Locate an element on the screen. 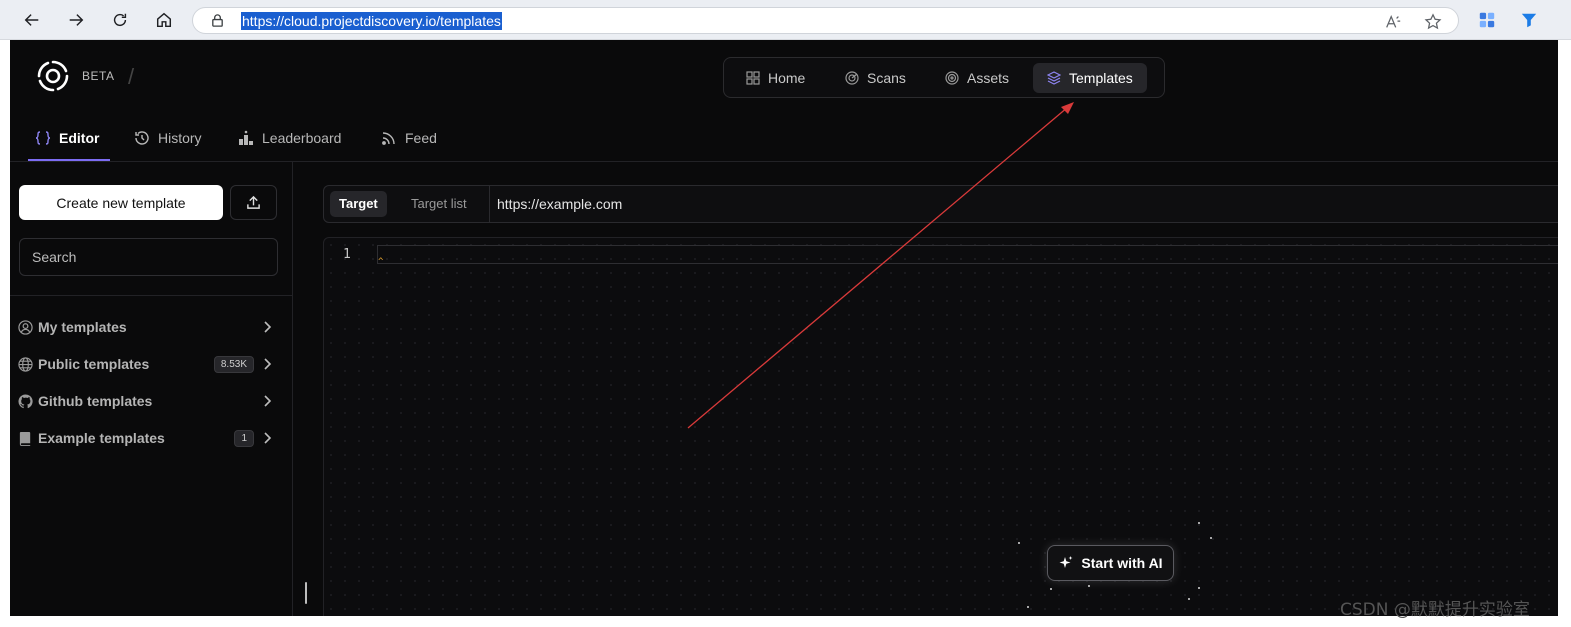  radar-icon is located at coordinates (852, 78).